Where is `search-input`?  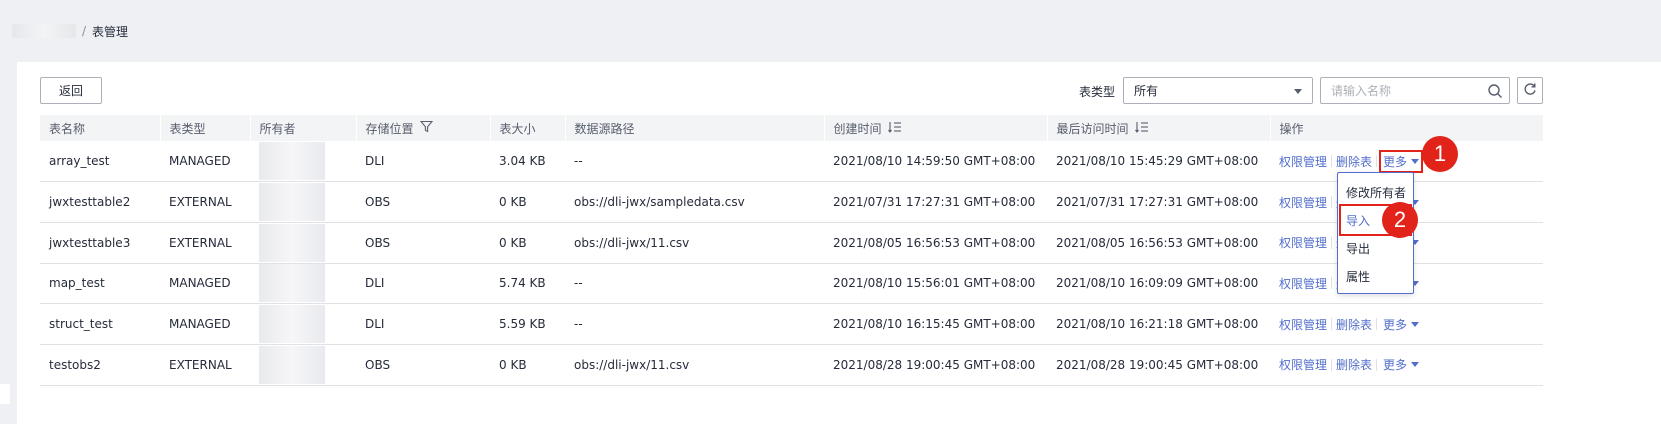 search-input is located at coordinates (1406, 90).